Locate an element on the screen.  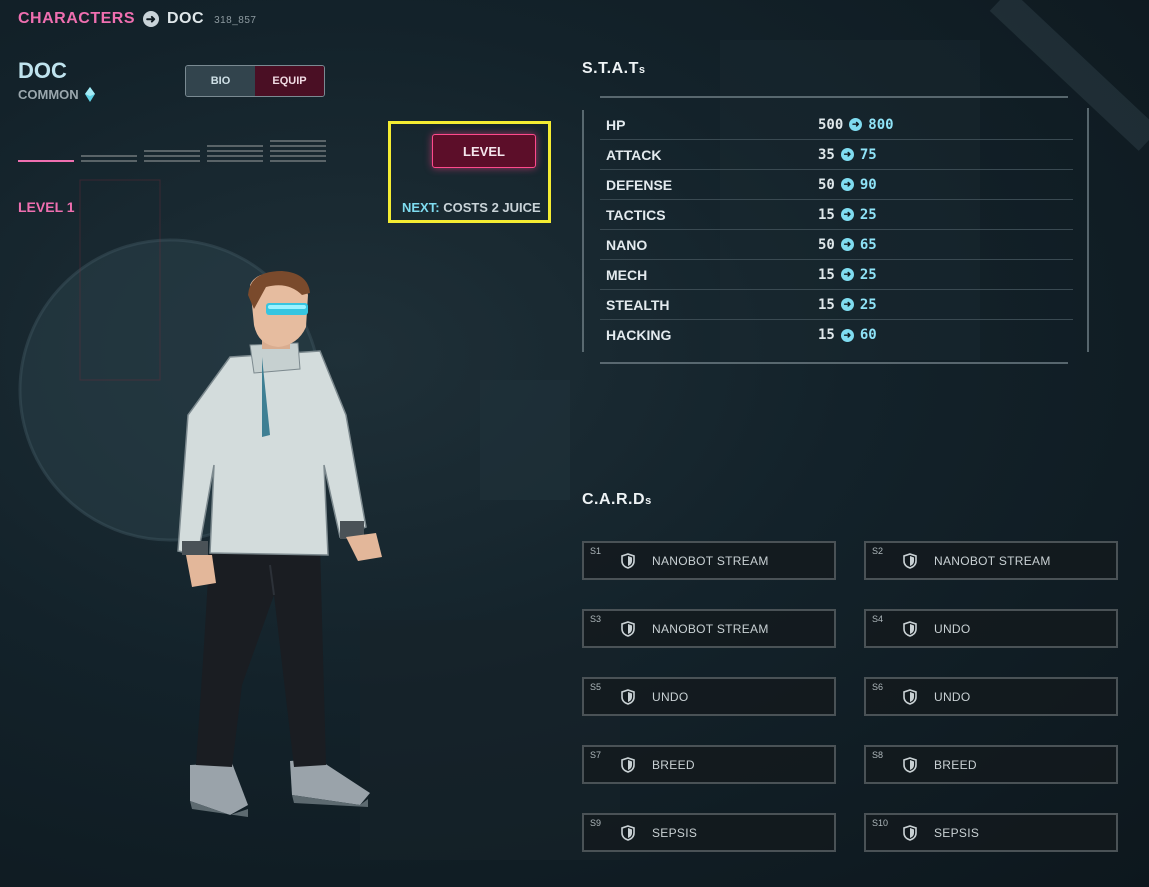
stat-row-hacking: HACKING 15 ➜ 60 is located at coordinates (836, 335).